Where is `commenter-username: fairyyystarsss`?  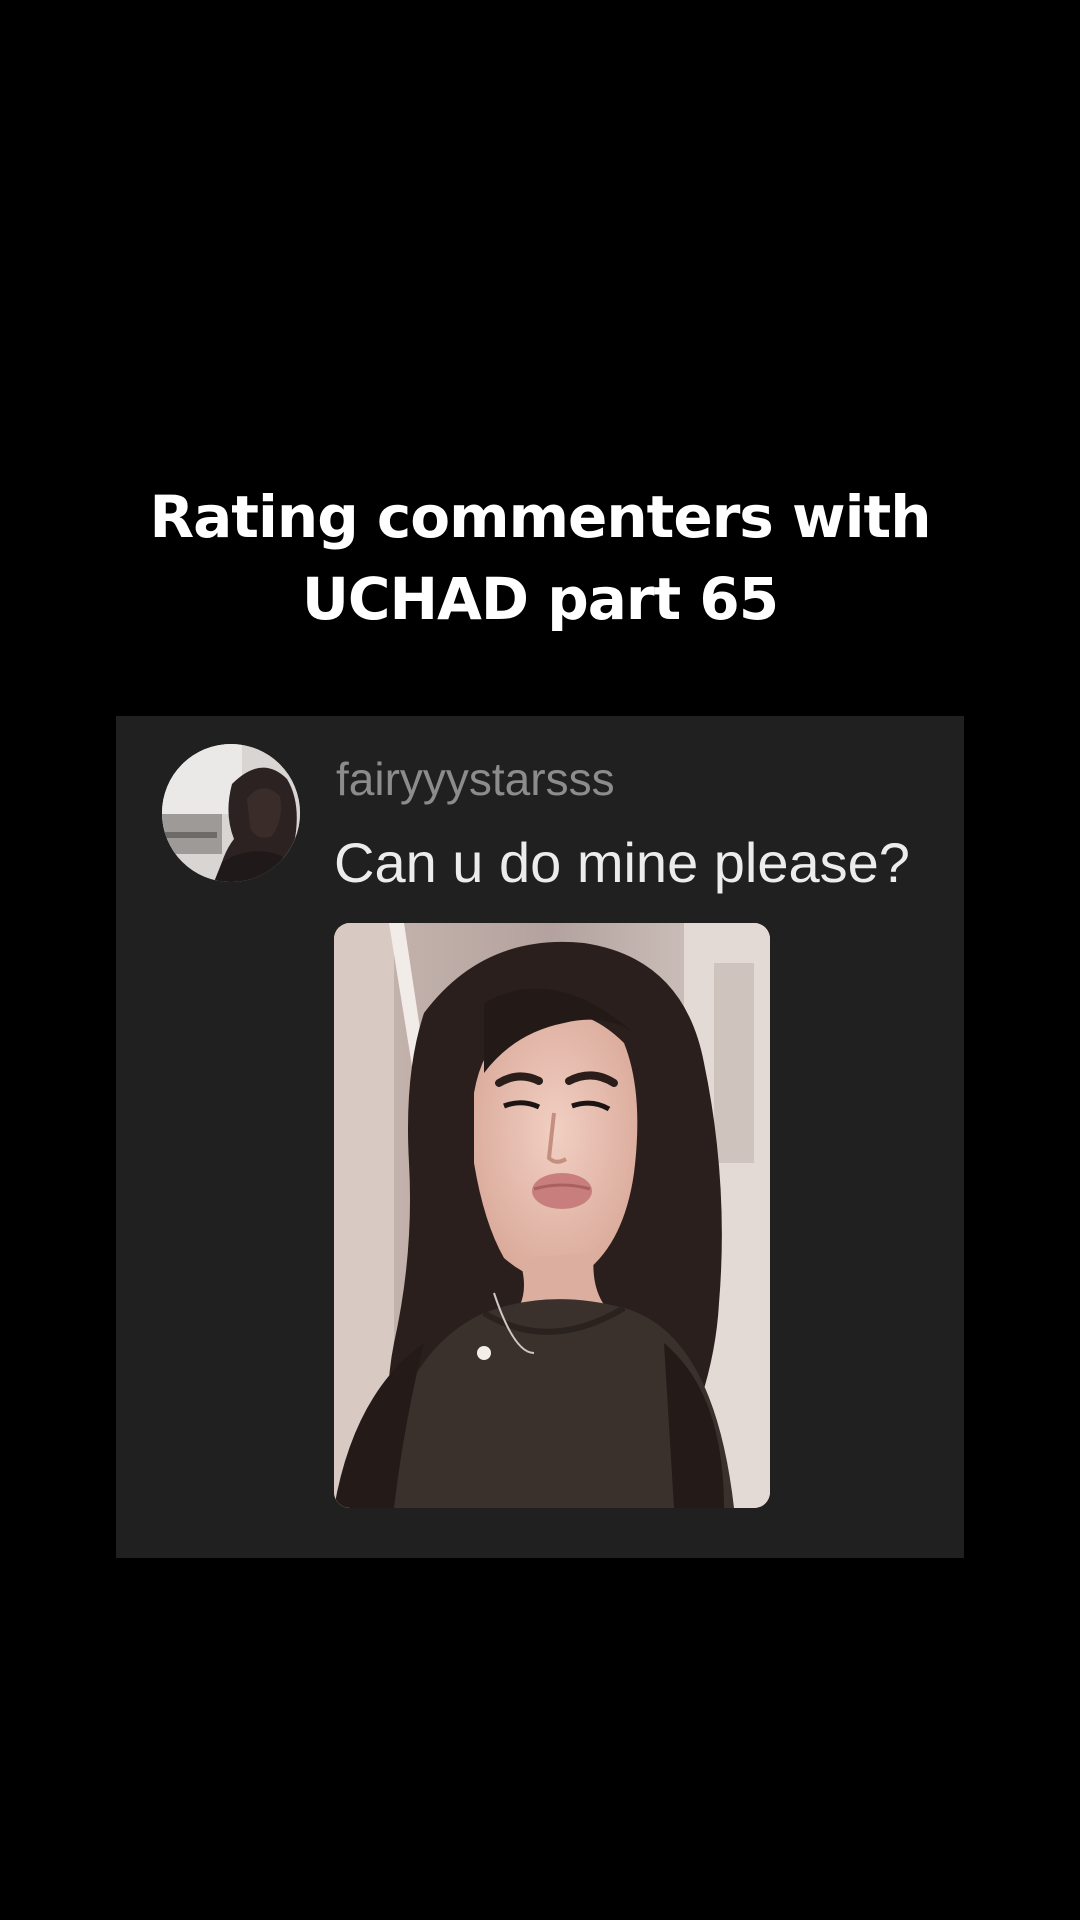
commenter-username: fairyyystarsss is located at coordinates (475, 779).